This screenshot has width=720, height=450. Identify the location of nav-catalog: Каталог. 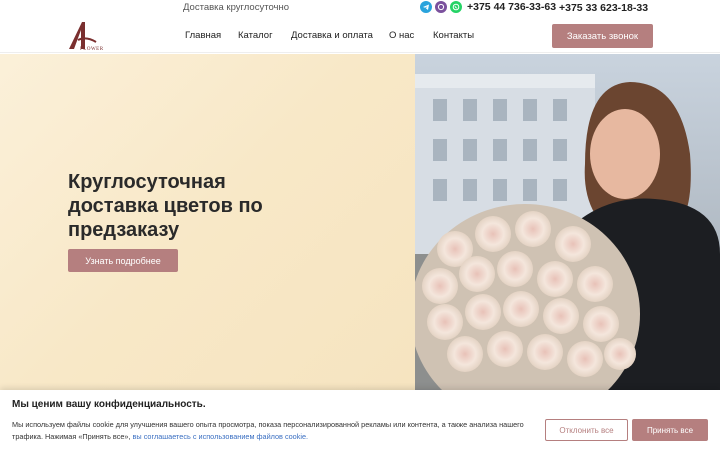
(255, 35).